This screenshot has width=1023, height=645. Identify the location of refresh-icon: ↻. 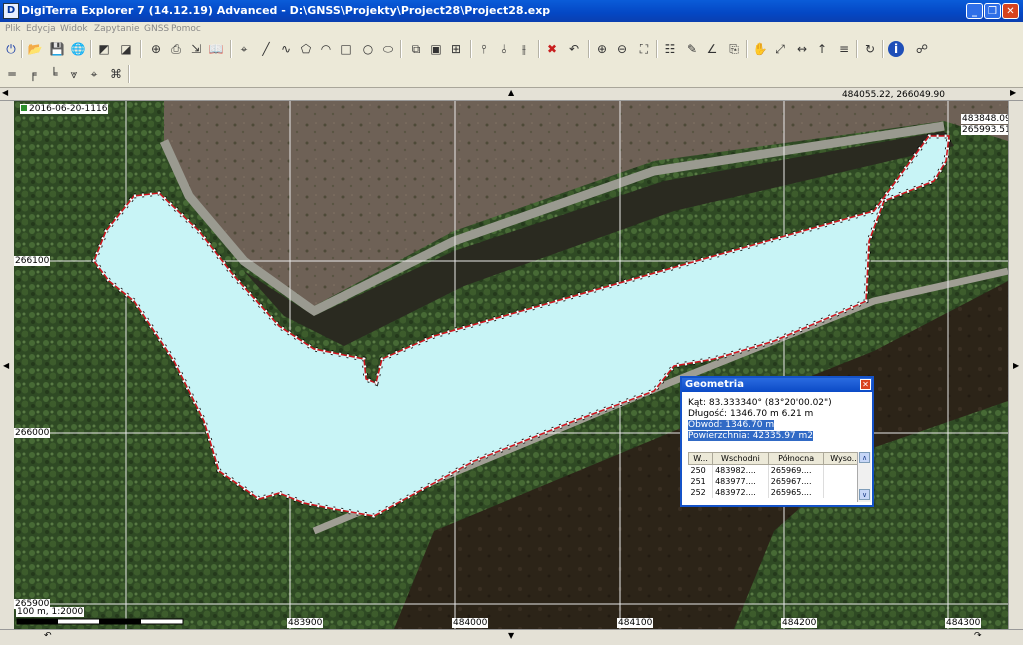
(870, 49).